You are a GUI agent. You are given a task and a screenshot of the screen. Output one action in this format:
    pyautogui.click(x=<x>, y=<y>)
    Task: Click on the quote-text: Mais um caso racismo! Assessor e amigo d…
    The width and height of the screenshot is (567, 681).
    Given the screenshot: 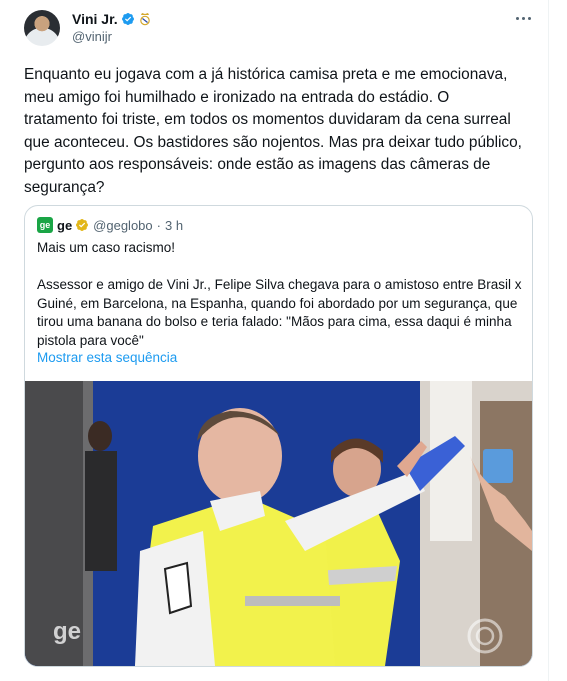 What is the action you would take?
    pyautogui.click(x=279, y=294)
    